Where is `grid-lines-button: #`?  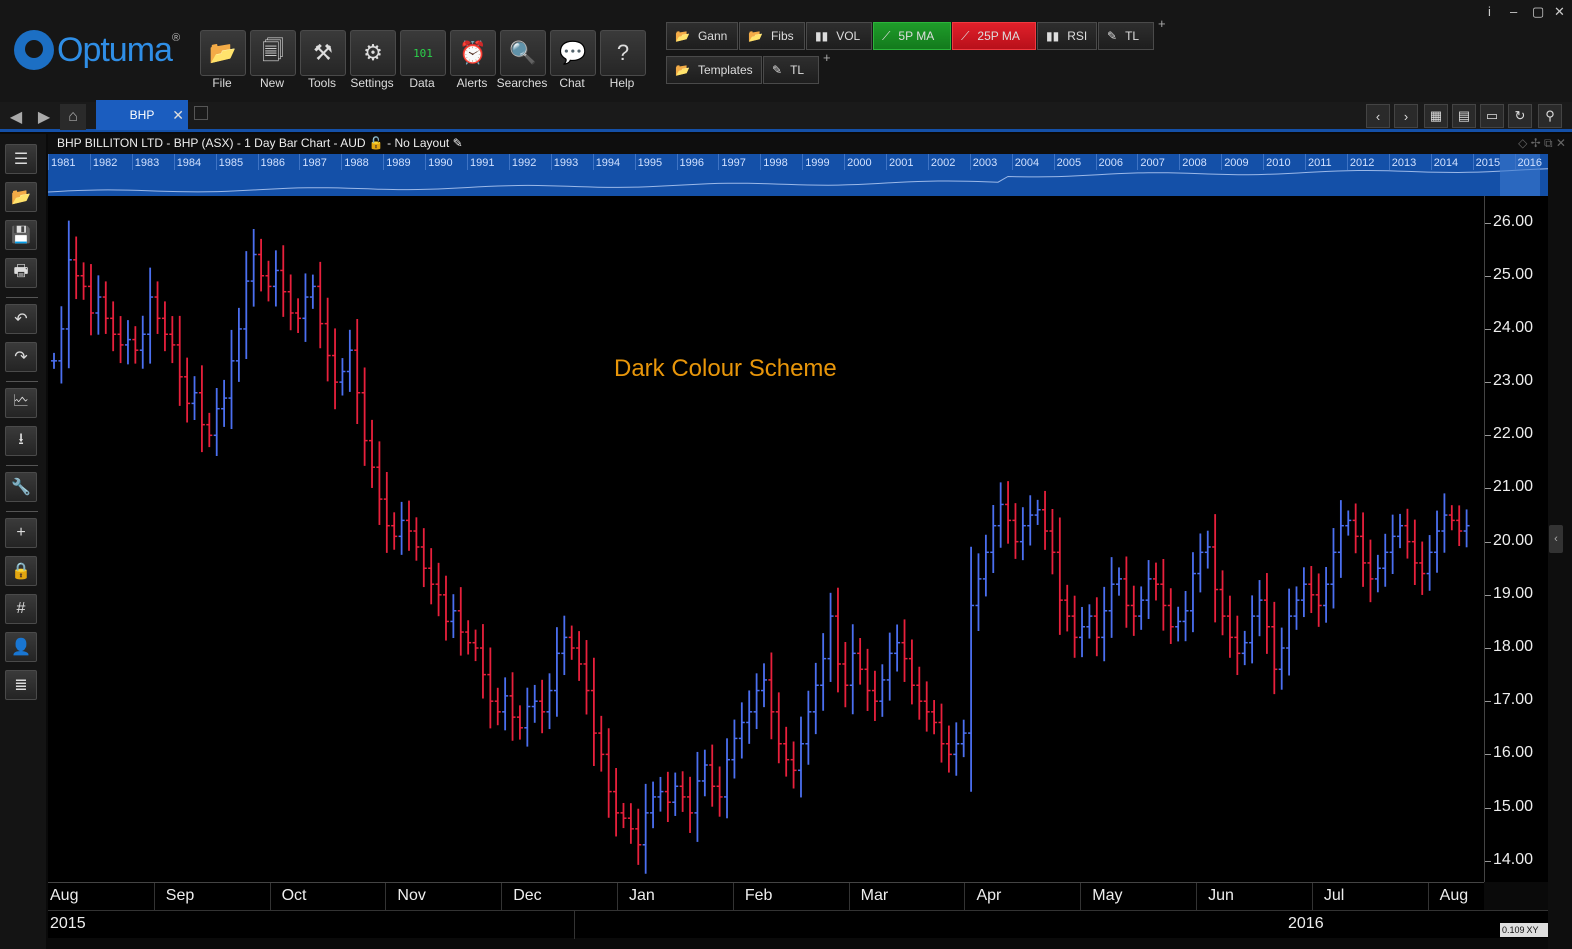 grid-lines-button: # is located at coordinates (21, 609).